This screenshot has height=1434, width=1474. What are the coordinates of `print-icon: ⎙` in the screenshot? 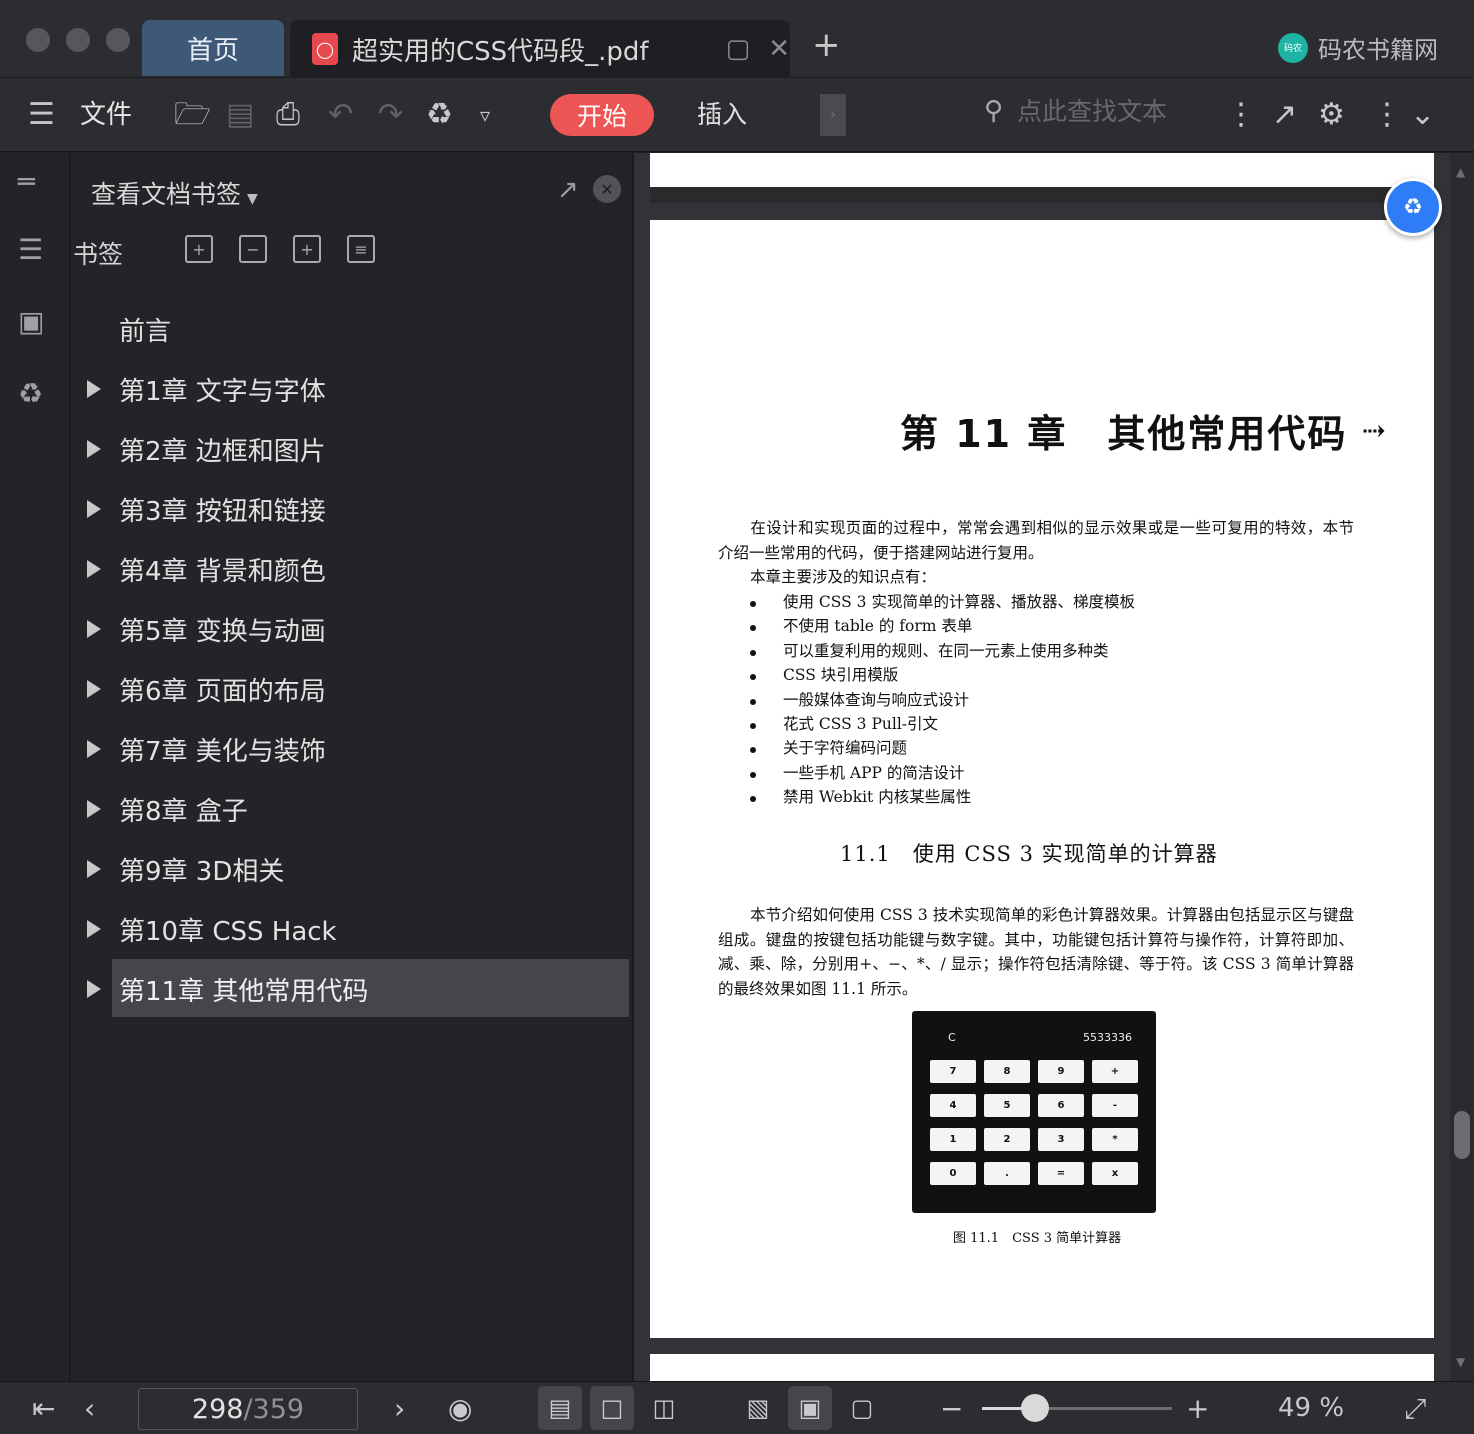 It's located at (288, 115).